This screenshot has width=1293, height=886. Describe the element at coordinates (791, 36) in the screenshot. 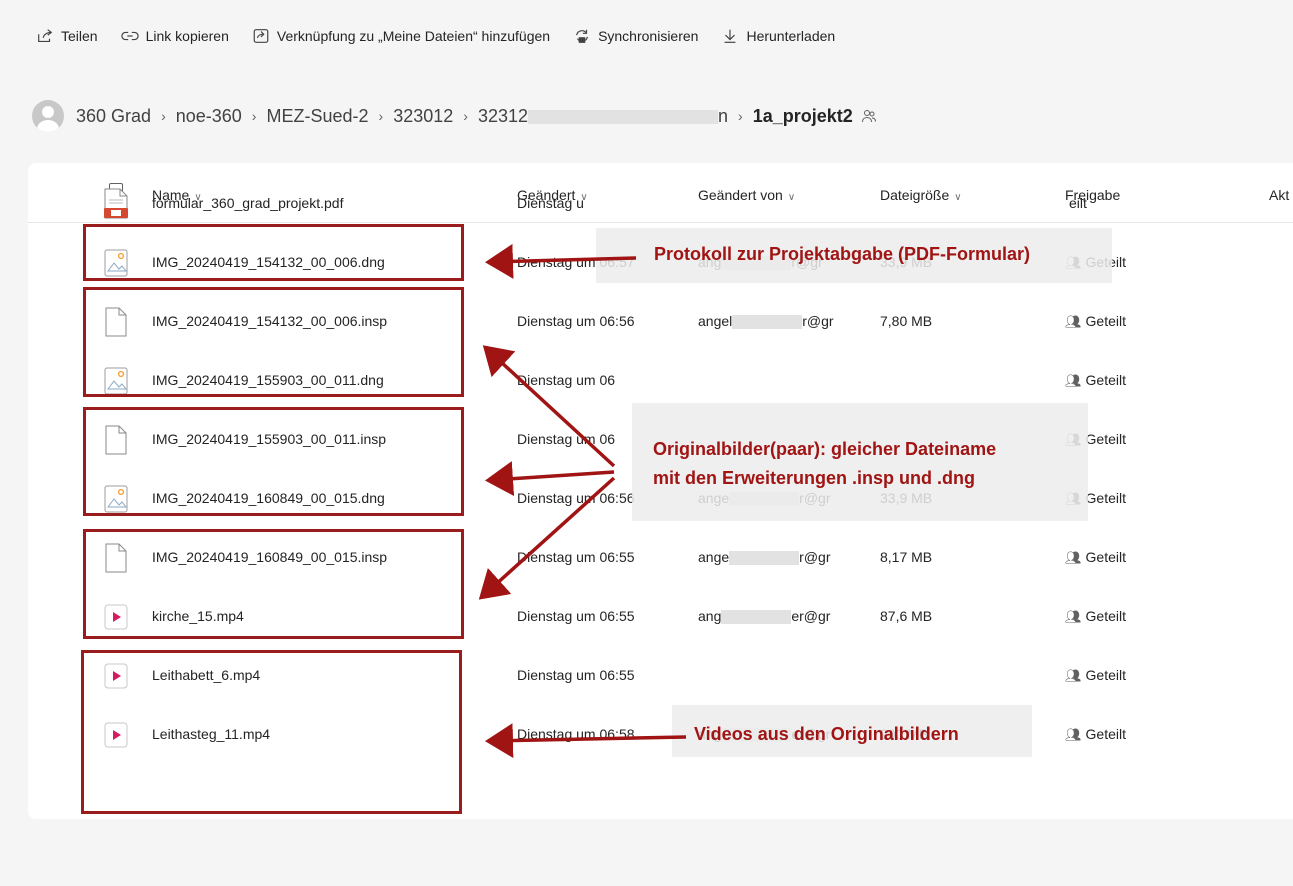

I see `download-label: Herunterladen` at that location.